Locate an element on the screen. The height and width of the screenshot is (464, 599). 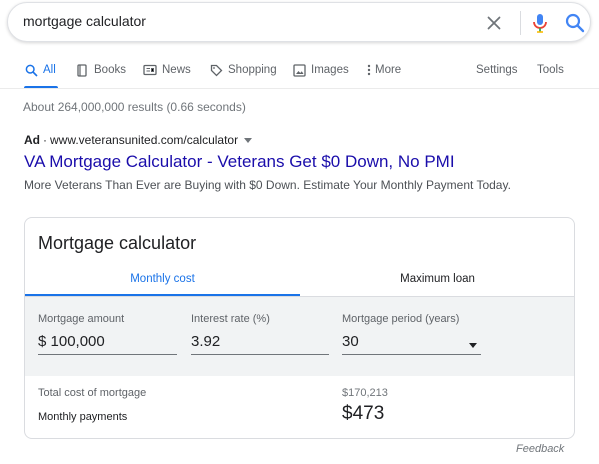
tab-monthly-cost: Monthly cost is located at coordinates (162, 281).